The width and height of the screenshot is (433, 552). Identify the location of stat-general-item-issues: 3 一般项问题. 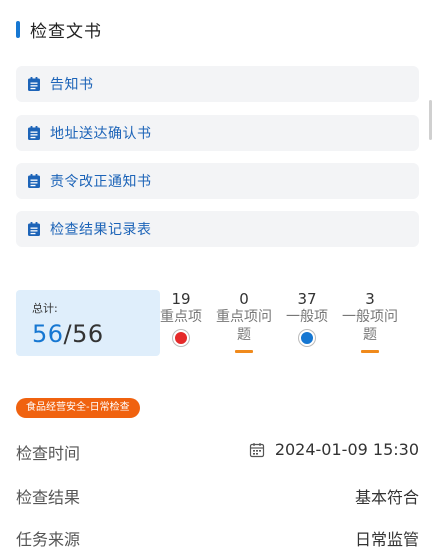
(370, 321).